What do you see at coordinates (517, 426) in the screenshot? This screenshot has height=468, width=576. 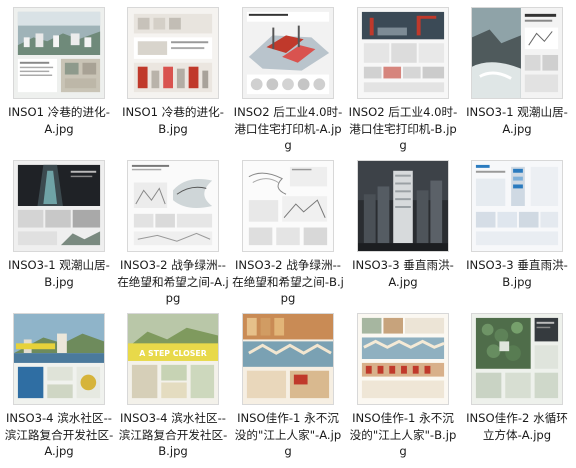 I see `file-name: INSO佳作-2 水循环立方体-A.jpg` at bounding box center [517, 426].